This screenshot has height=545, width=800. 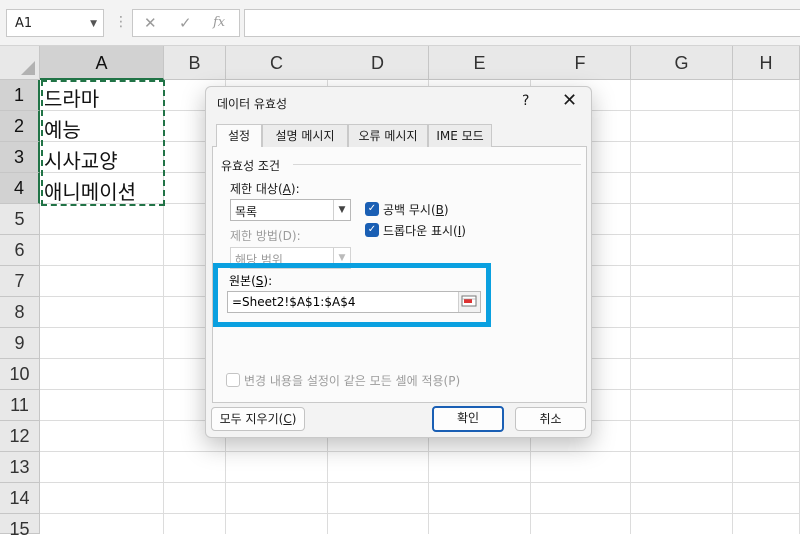 I want to click on in-cell-dropdown-label-text: 드롭다운 표시(, so click(x=420, y=231).